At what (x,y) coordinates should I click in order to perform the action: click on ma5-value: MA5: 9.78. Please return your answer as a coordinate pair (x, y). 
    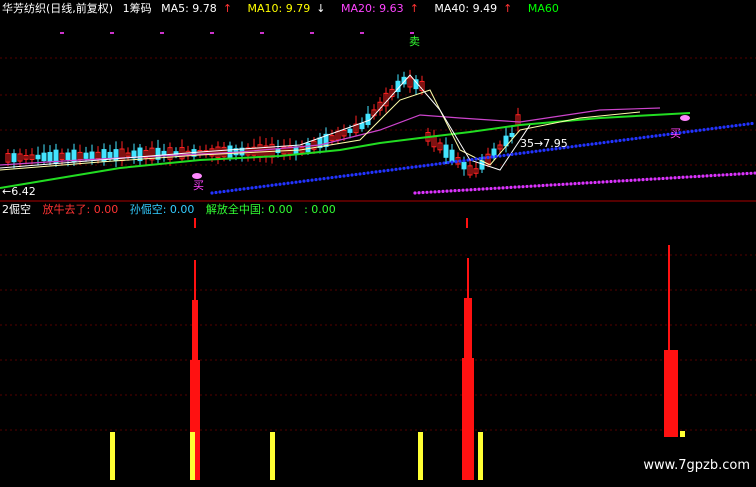
    Looking at the image, I should click on (189, 8).